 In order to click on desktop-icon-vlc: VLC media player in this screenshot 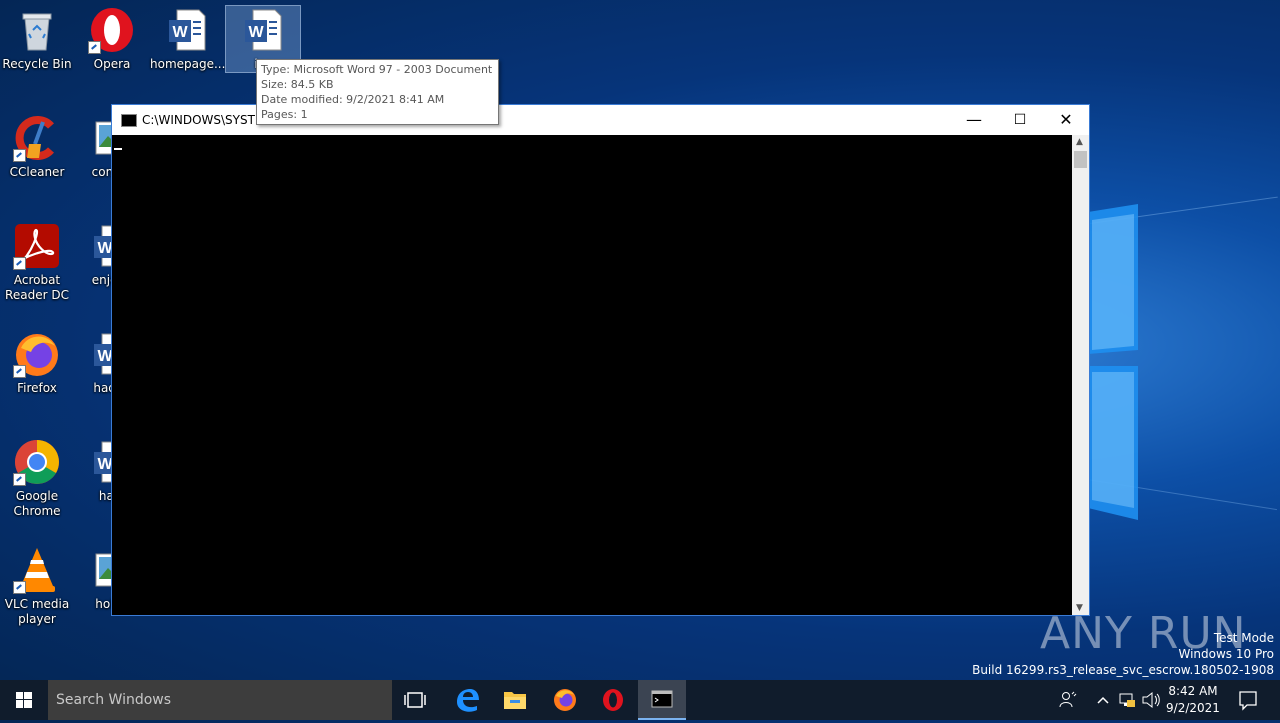, I will do `click(37, 586)`.